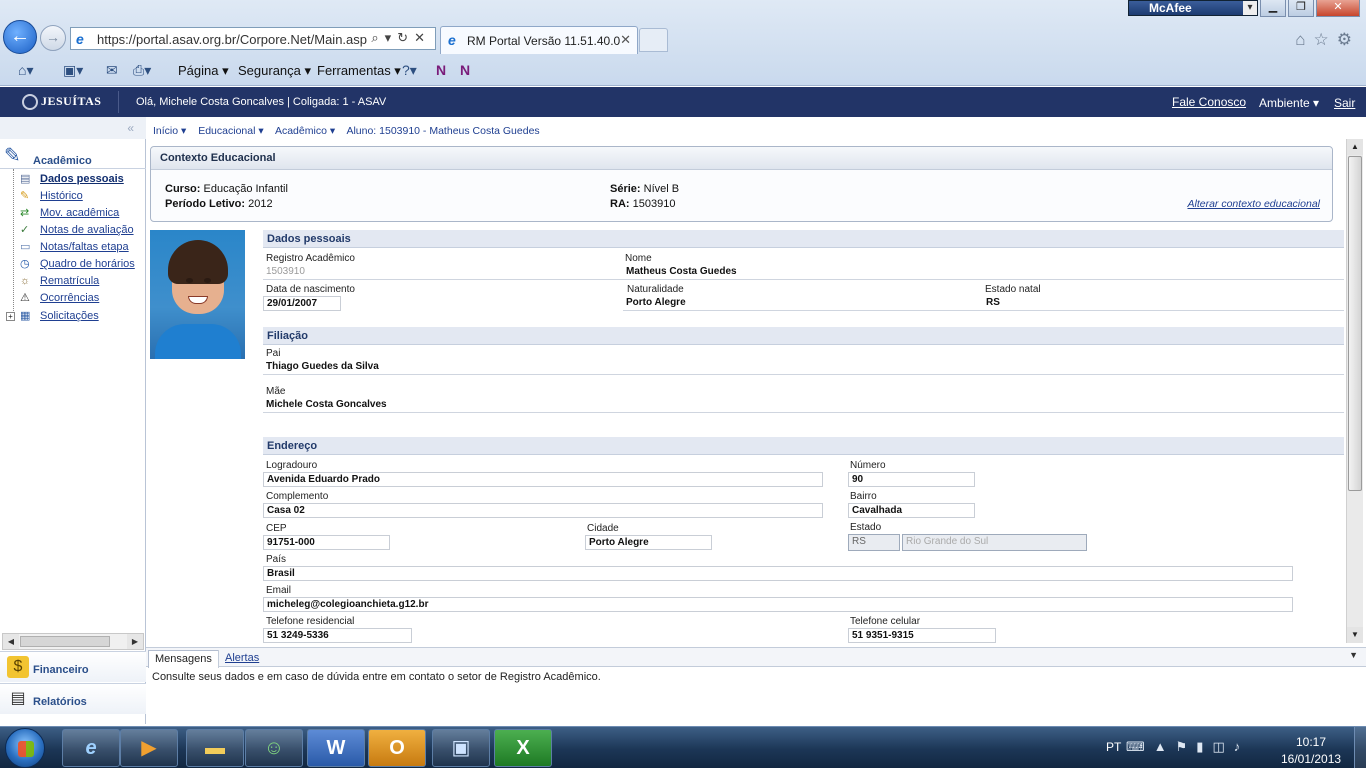 This screenshot has width=1366, height=768. What do you see at coordinates (1311, 742) in the screenshot?
I see `clock-time: 10:17` at bounding box center [1311, 742].